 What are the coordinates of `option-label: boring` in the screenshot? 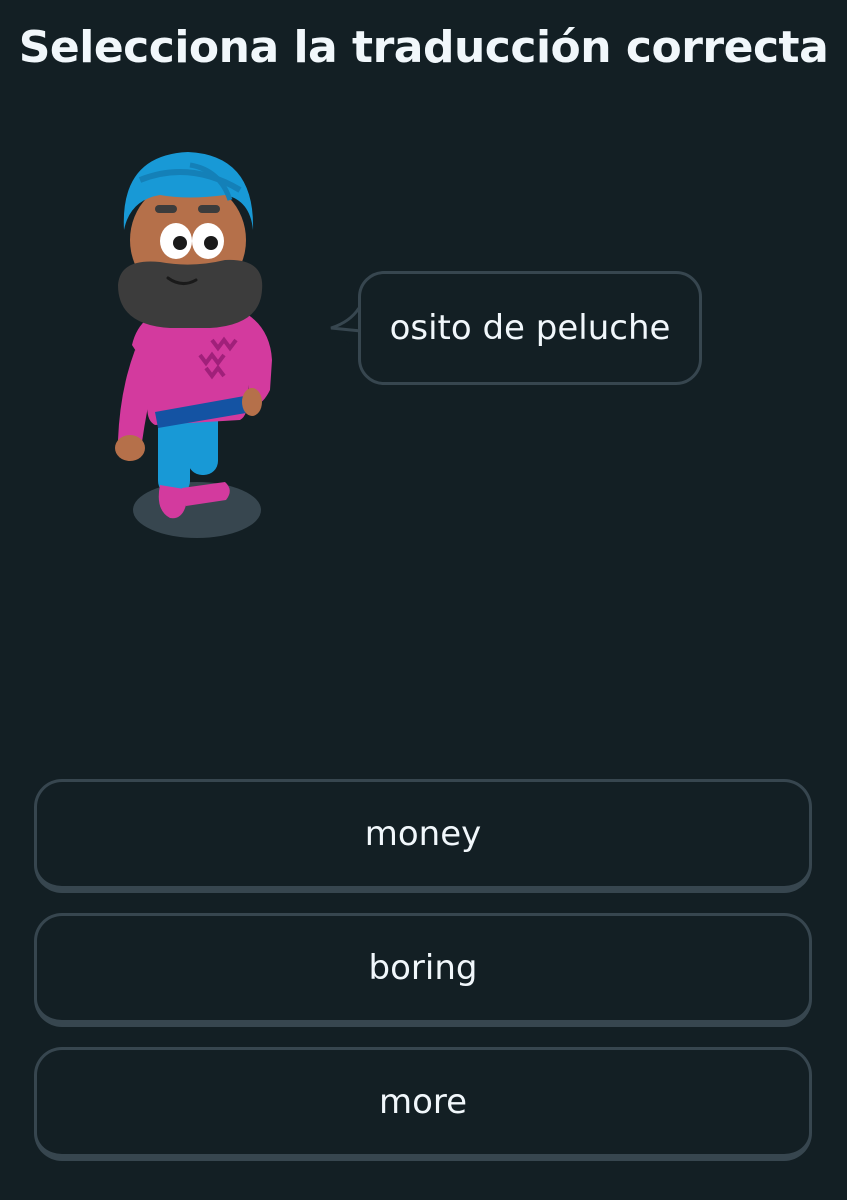 It's located at (423, 968).